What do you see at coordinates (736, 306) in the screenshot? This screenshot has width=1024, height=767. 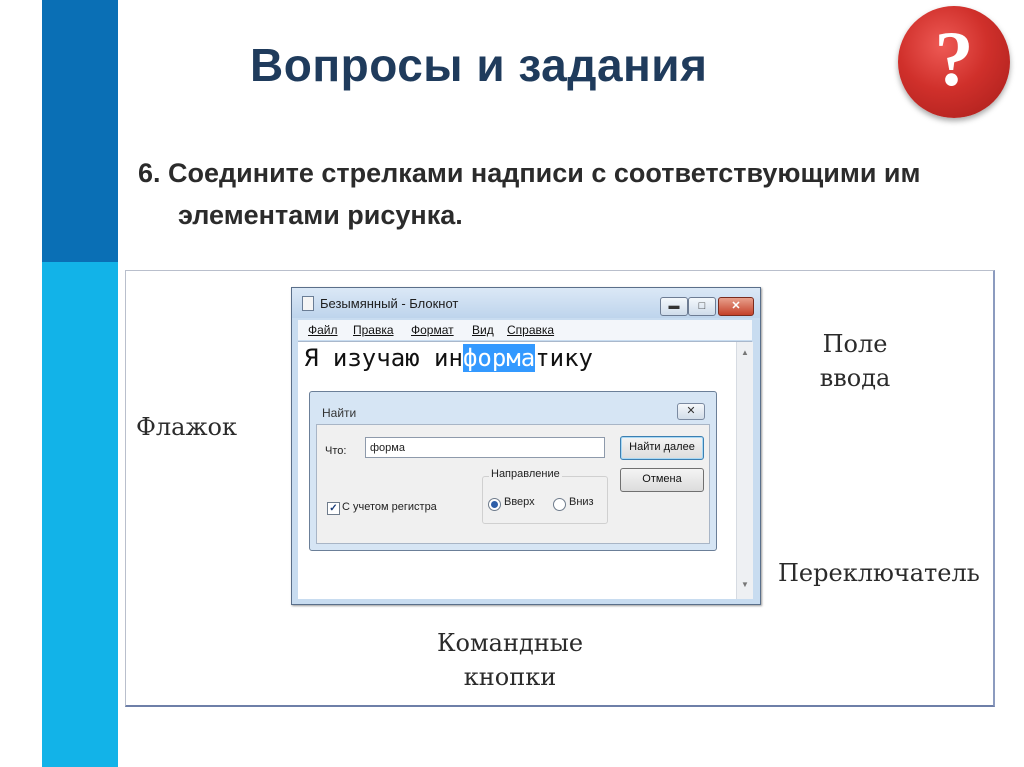 I see `close-button: ✕` at bounding box center [736, 306].